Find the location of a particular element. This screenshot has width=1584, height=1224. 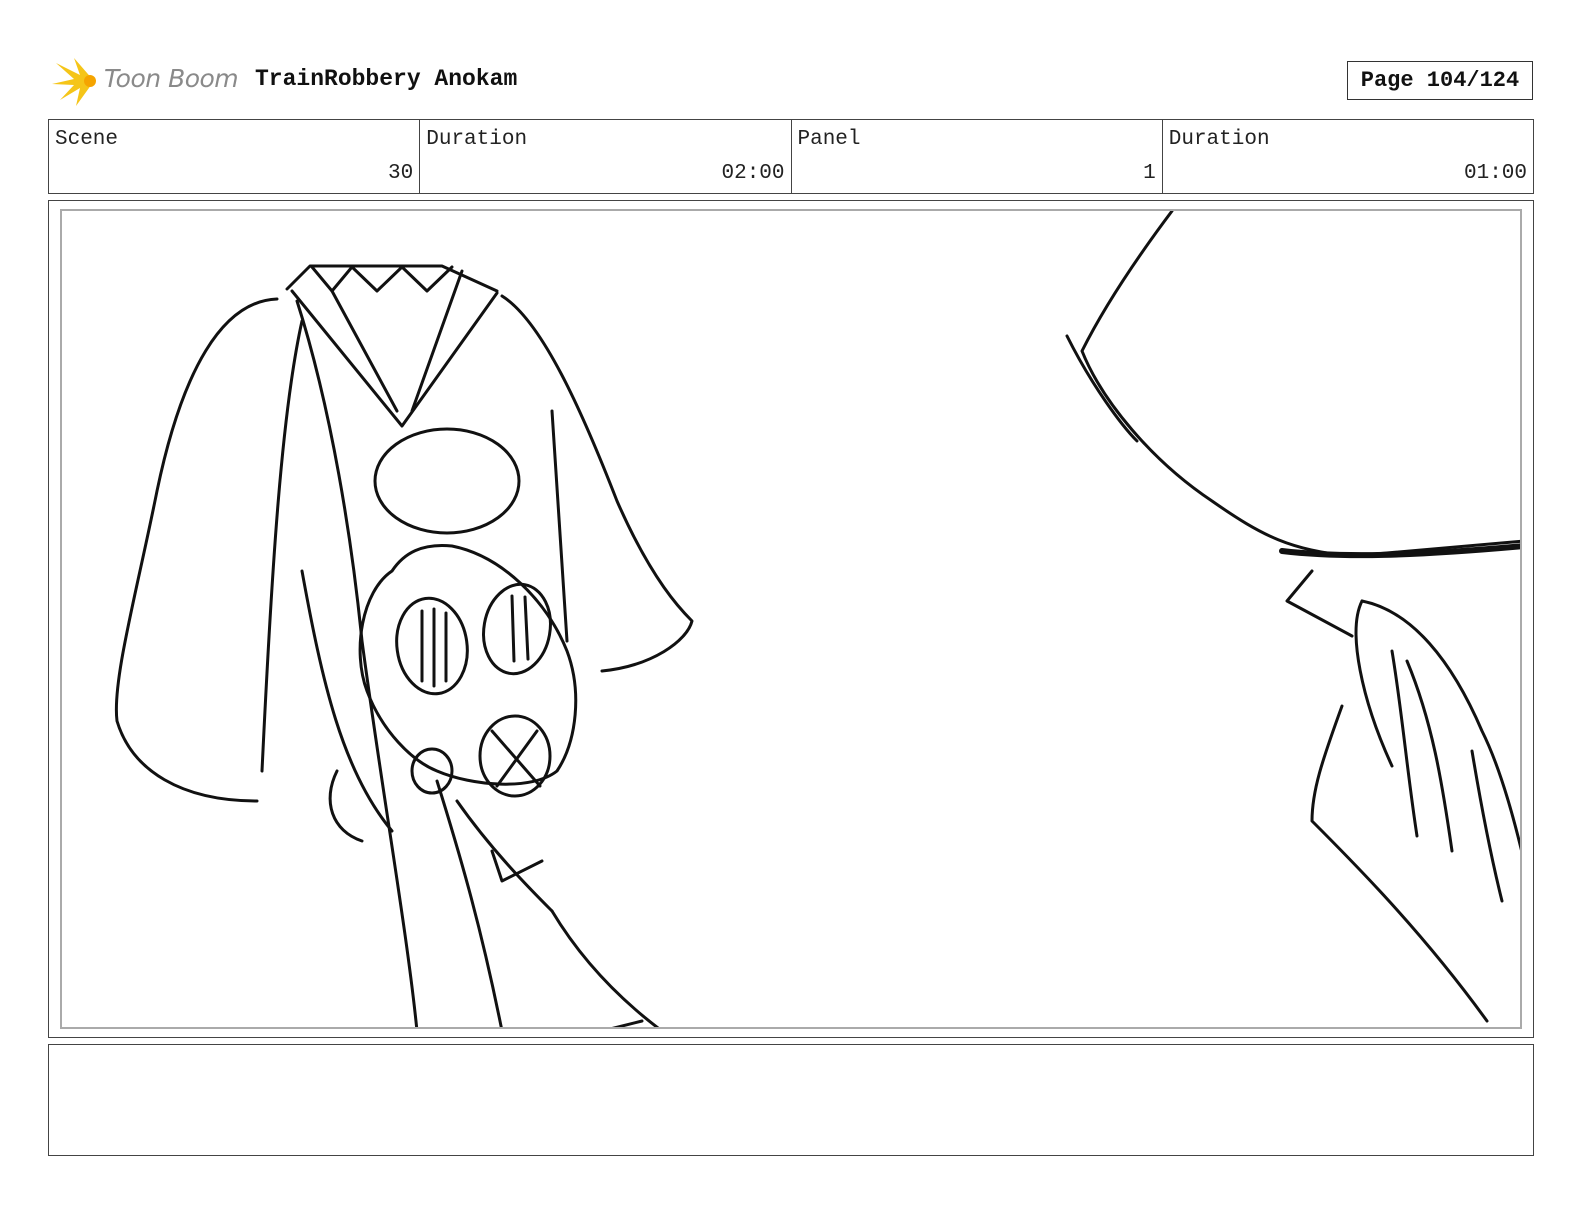

panel-cell: Panel 1 is located at coordinates (977, 156).